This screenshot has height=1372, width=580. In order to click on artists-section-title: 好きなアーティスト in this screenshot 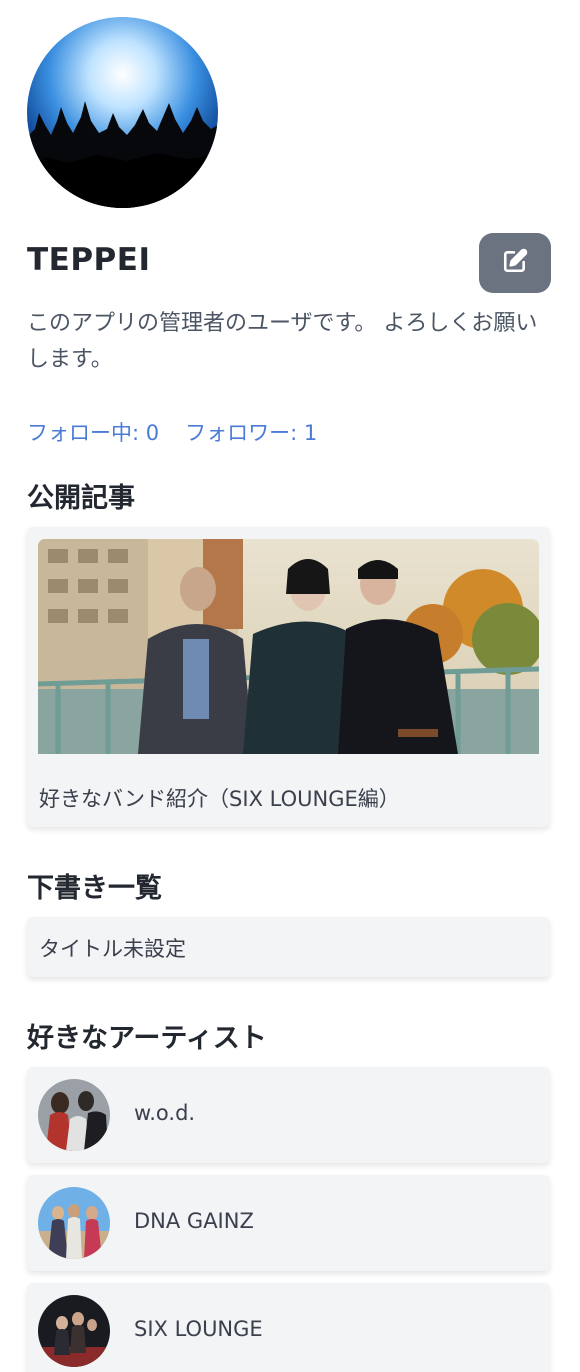, I will do `click(147, 1038)`.